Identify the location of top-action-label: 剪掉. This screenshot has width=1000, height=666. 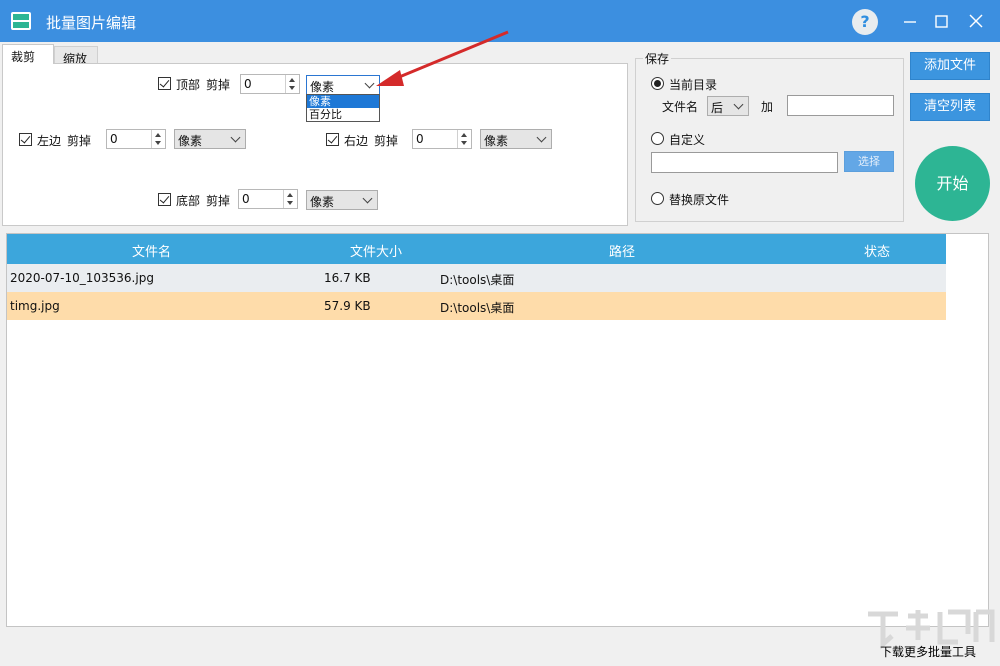
(218, 85).